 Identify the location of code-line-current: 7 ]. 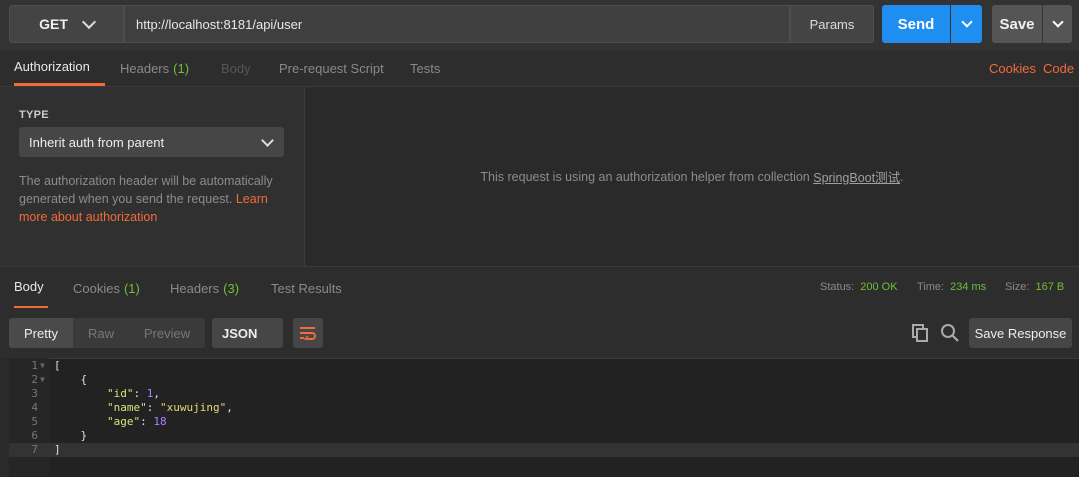
(544, 450).